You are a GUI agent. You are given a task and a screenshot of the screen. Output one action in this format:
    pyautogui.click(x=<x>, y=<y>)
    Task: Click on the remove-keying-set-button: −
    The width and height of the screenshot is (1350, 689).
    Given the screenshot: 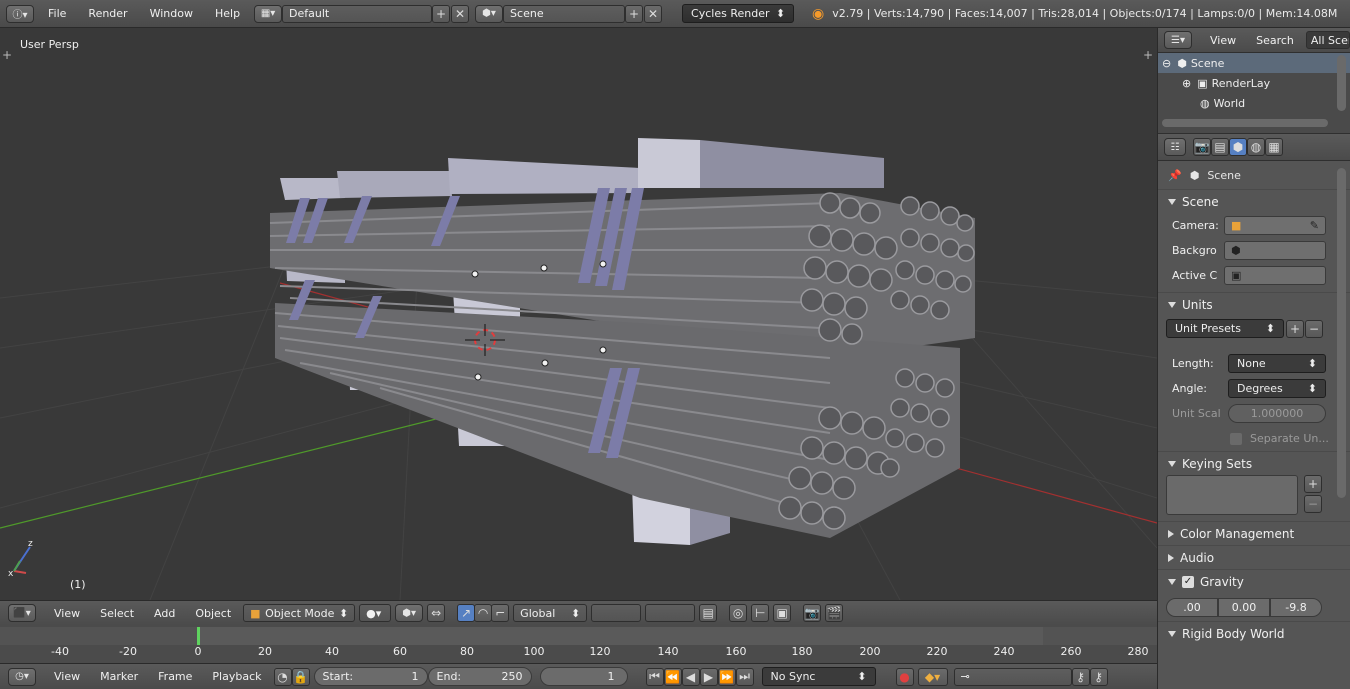 What is the action you would take?
    pyautogui.click(x=1313, y=504)
    